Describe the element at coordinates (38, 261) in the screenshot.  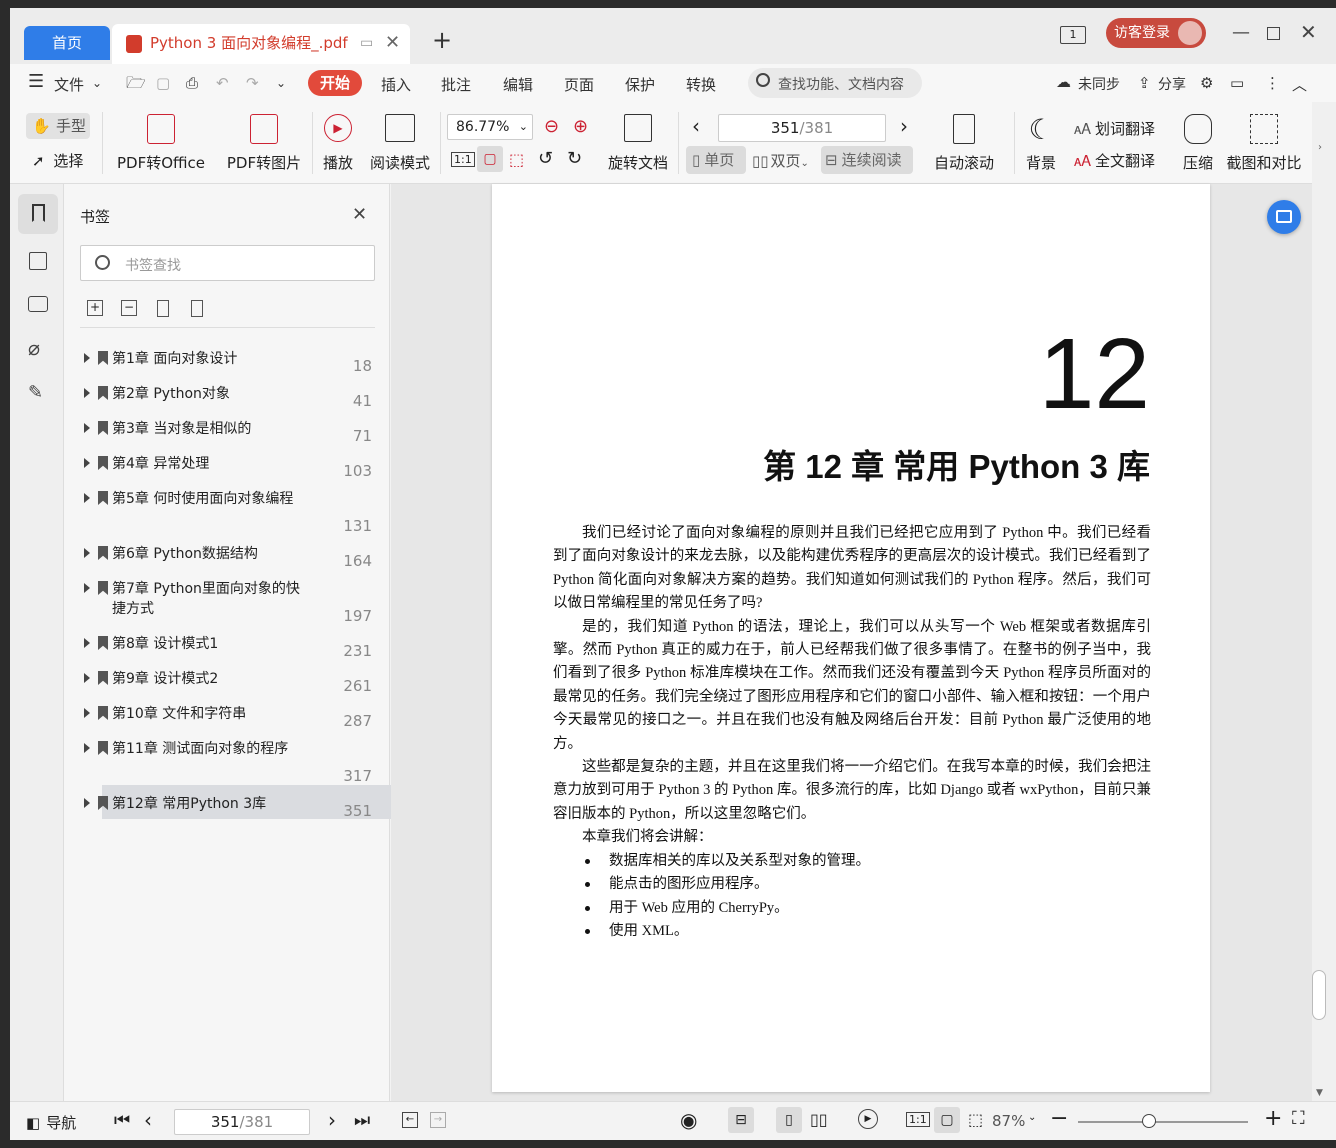
I see `thumbnail-icon` at that location.